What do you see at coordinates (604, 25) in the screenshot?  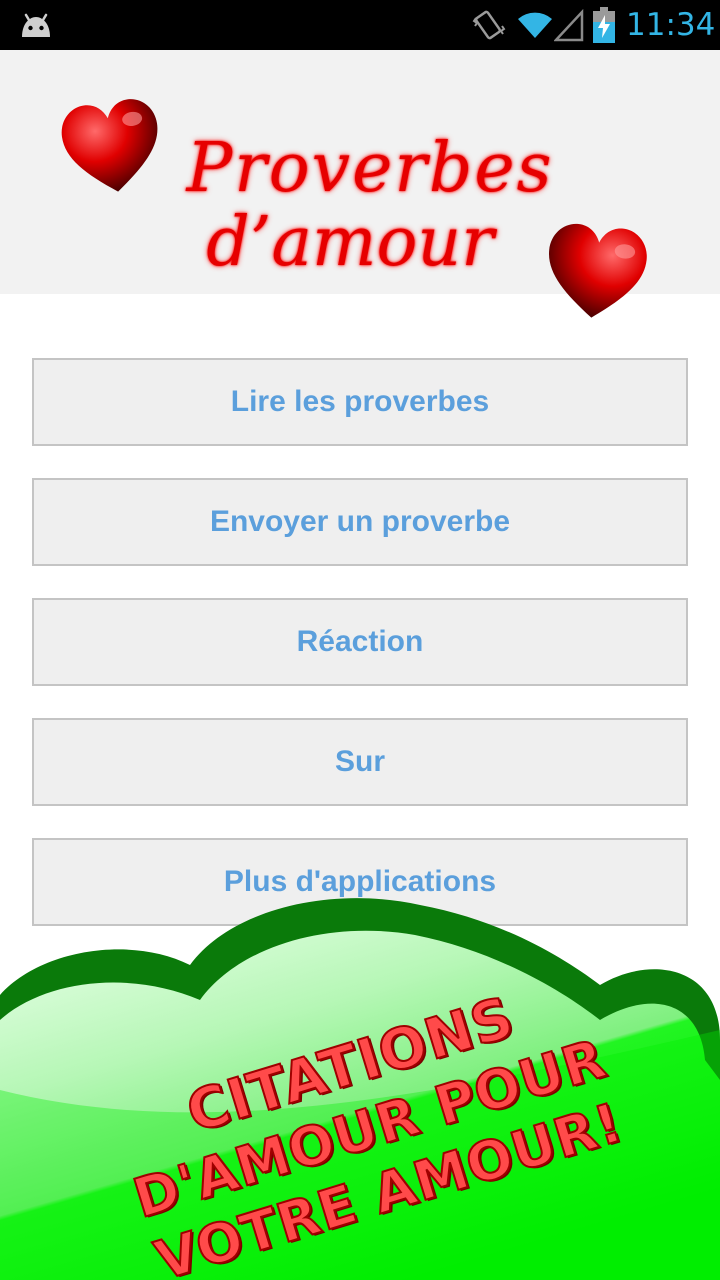 I see `battery-charging-icon` at bounding box center [604, 25].